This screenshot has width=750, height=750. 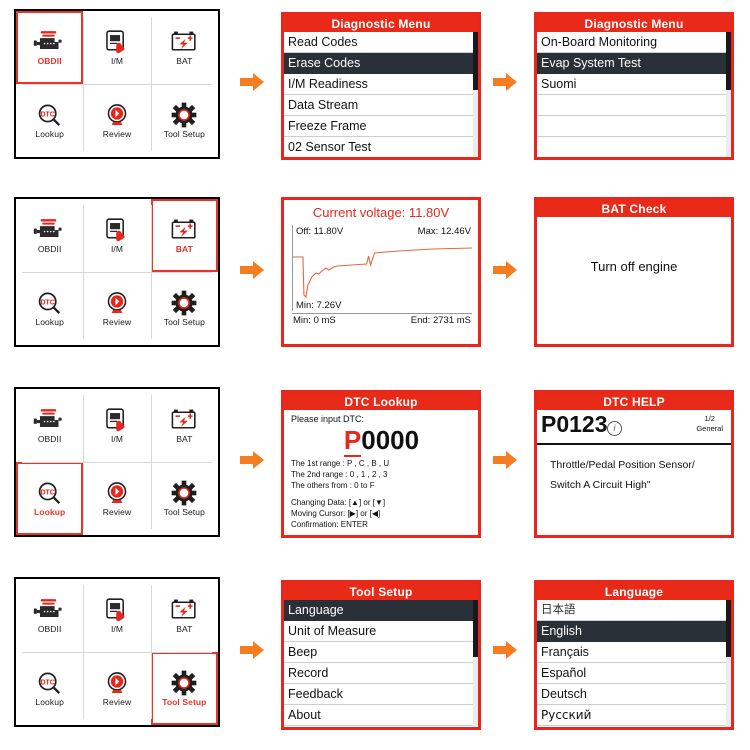 I want to click on dtc-code-digits: 0000, so click(x=390, y=440).